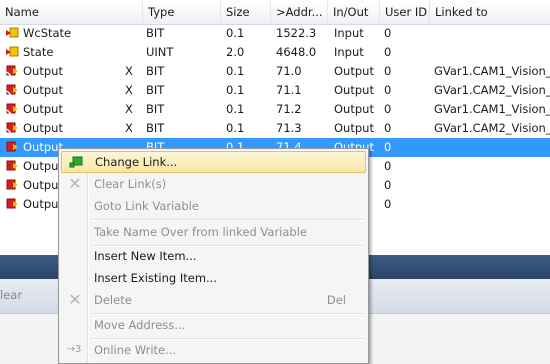 This screenshot has width=550, height=364. I want to click on clear-x-icon: ✕, so click(75, 183).